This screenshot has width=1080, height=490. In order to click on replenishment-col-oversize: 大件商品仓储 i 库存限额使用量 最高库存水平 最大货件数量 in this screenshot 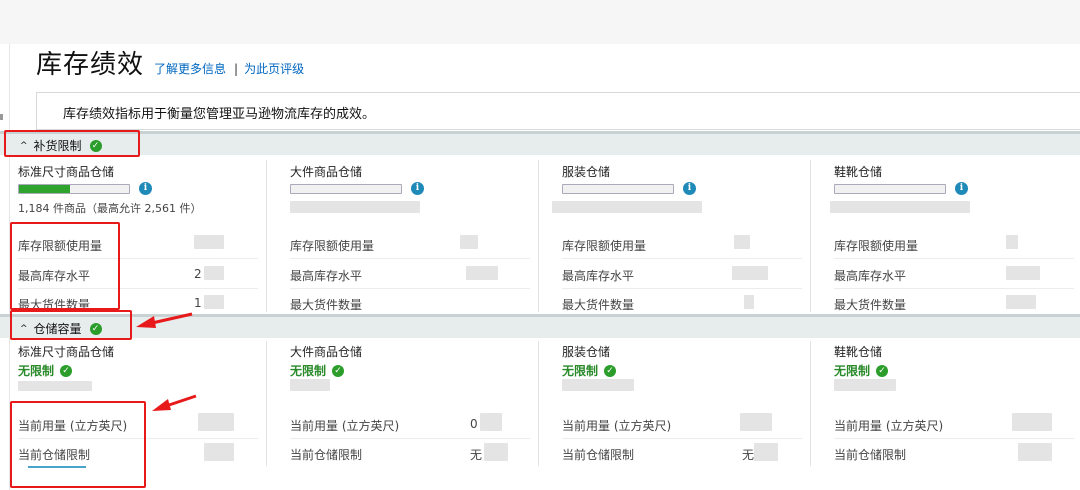, I will do `click(426, 238)`.